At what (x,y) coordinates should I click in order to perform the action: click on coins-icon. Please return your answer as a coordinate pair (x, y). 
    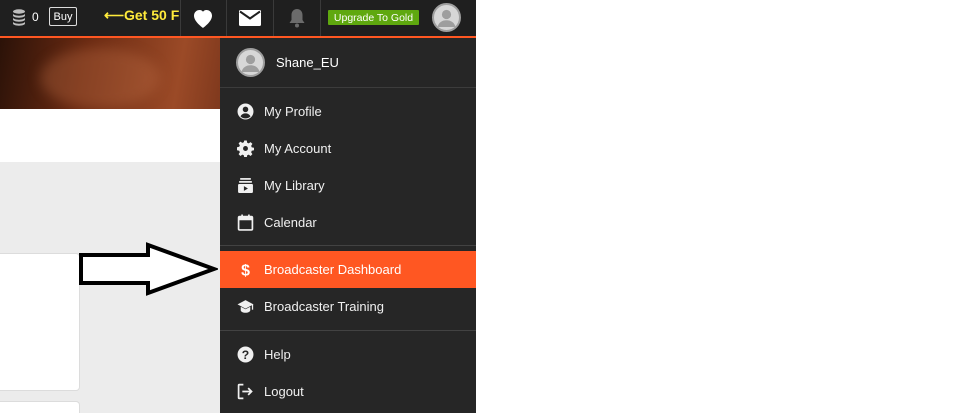
    Looking at the image, I should click on (19, 17).